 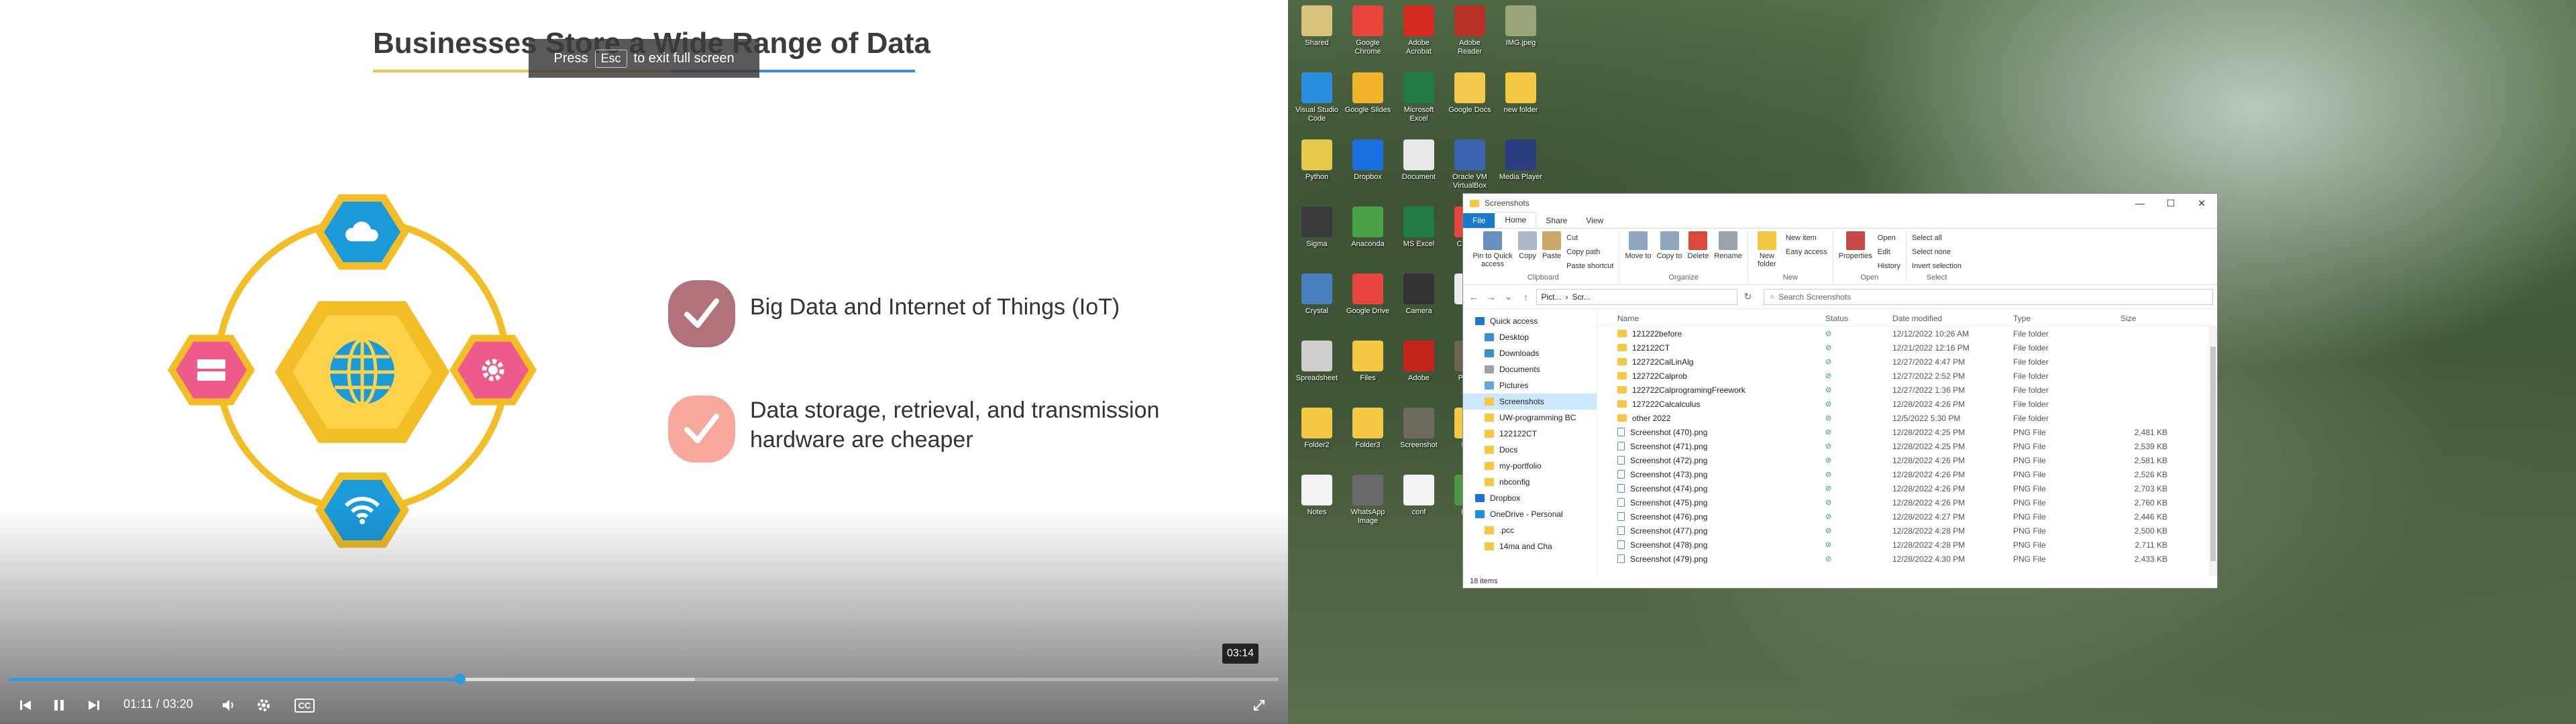 What do you see at coordinates (1418, 240) in the screenshot?
I see `desktop-icon: MS Excel` at bounding box center [1418, 240].